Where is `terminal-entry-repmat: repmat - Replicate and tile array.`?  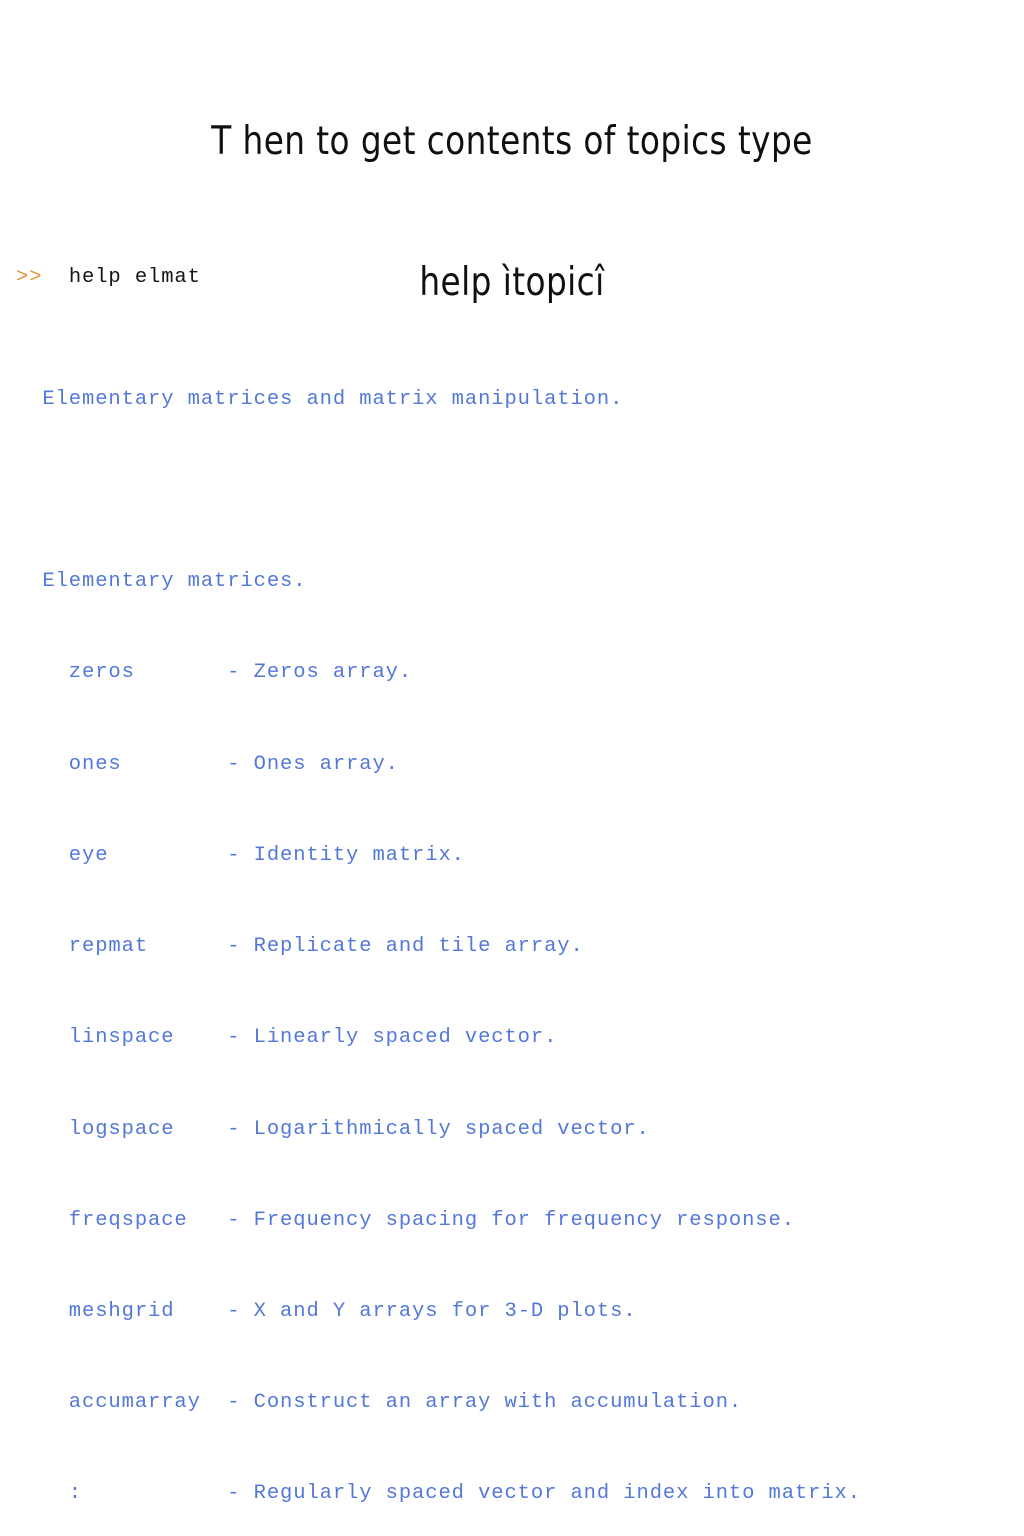 terminal-entry-repmat: repmat - Replicate and tile array. is located at coordinates (300, 947).